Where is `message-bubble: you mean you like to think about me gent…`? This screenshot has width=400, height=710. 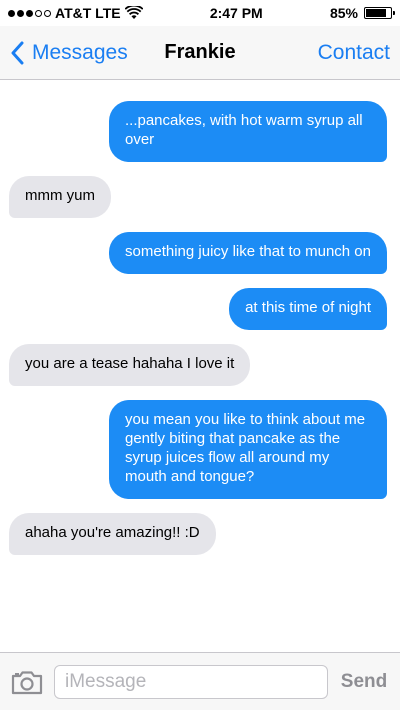 message-bubble: you mean you like to think about me gent… is located at coordinates (248, 449).